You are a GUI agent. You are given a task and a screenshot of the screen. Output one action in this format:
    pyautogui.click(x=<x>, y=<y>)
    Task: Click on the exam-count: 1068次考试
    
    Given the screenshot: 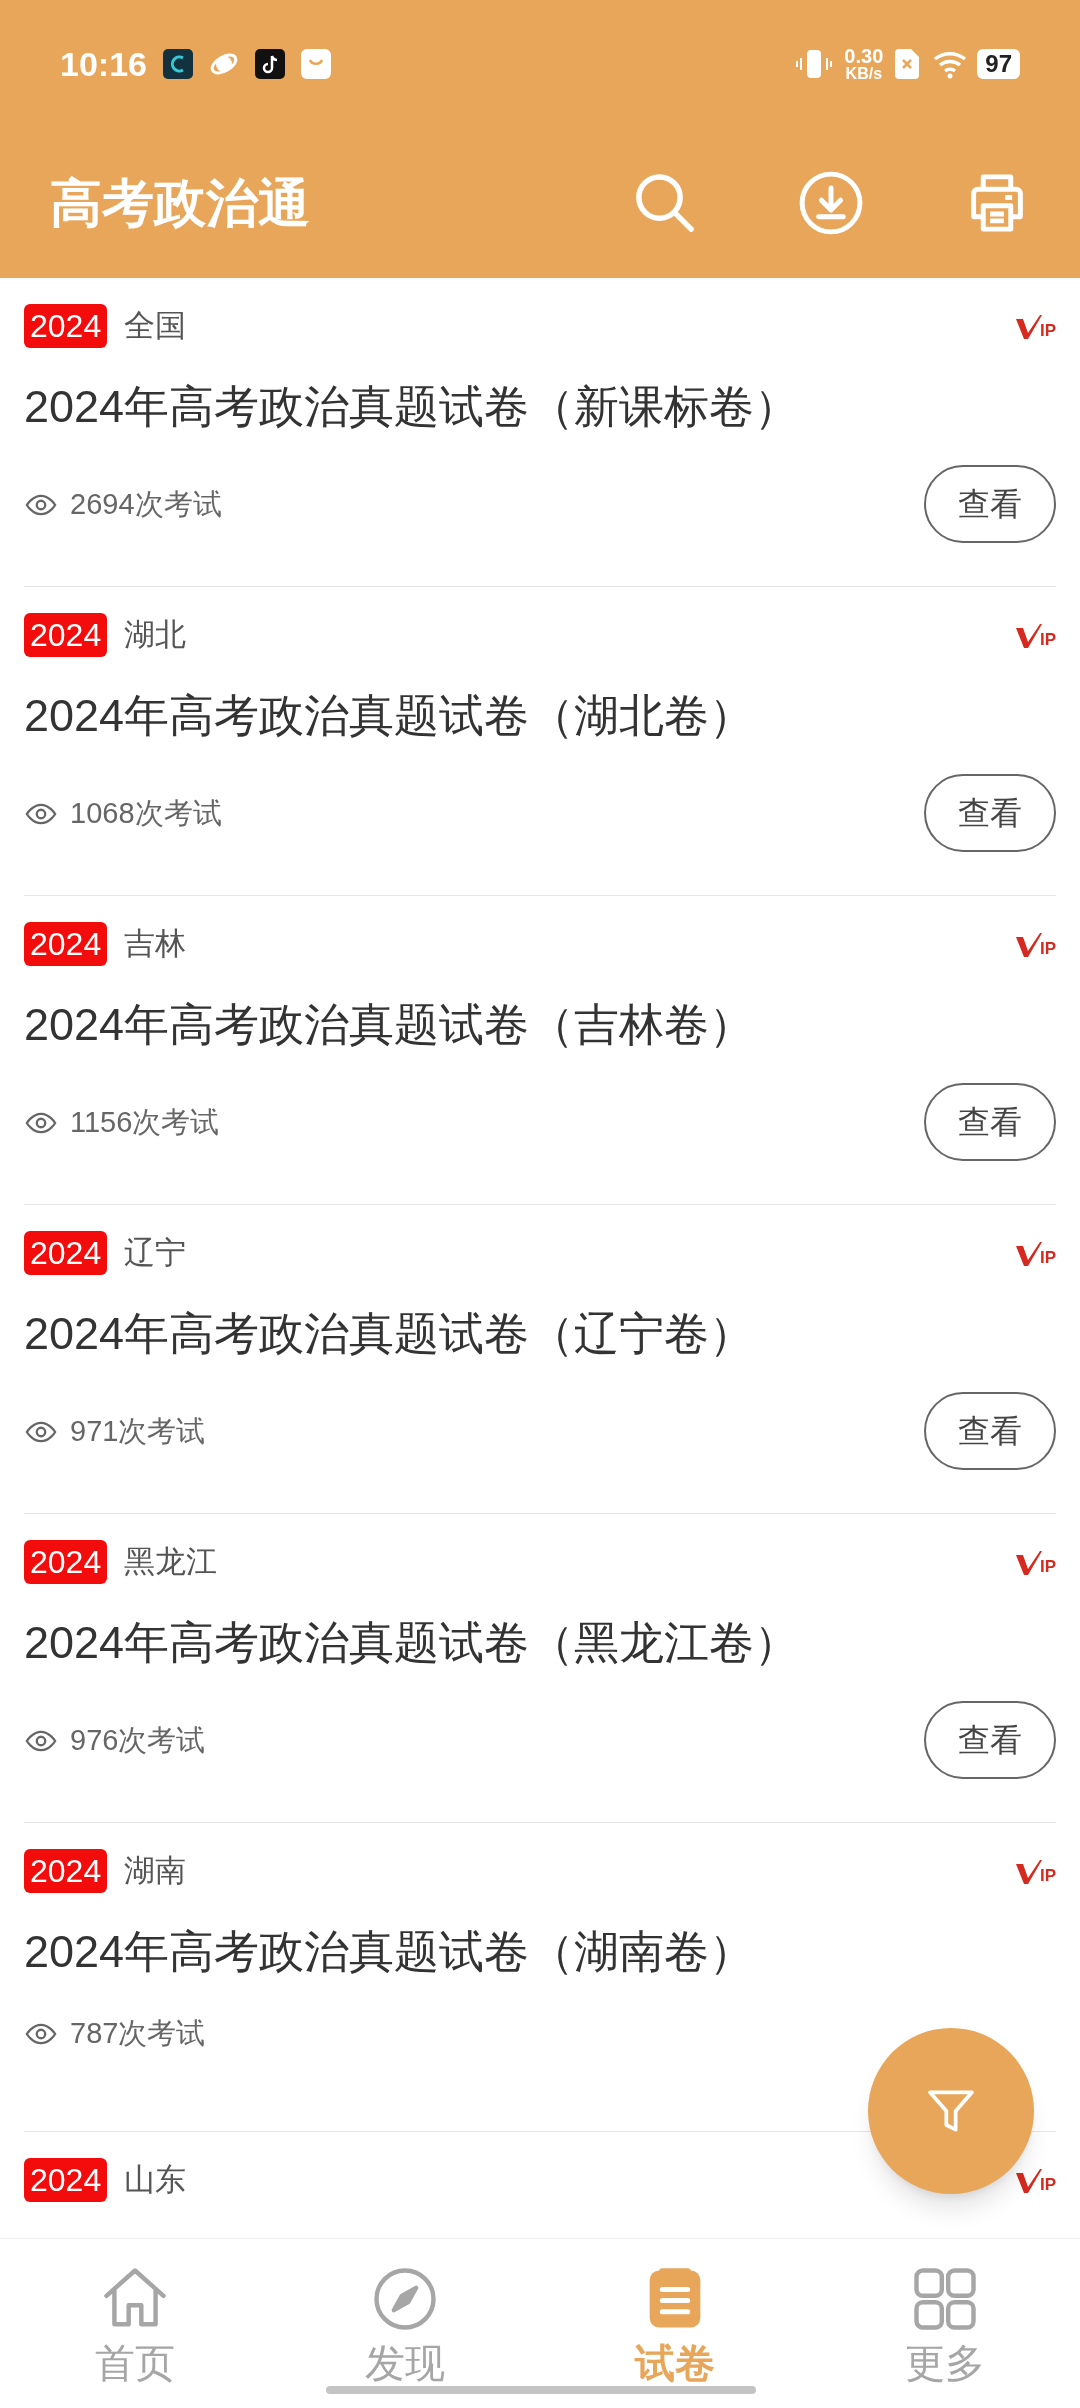 What is the action you would take?
    pyautogui.click(x=146, y=814)
    